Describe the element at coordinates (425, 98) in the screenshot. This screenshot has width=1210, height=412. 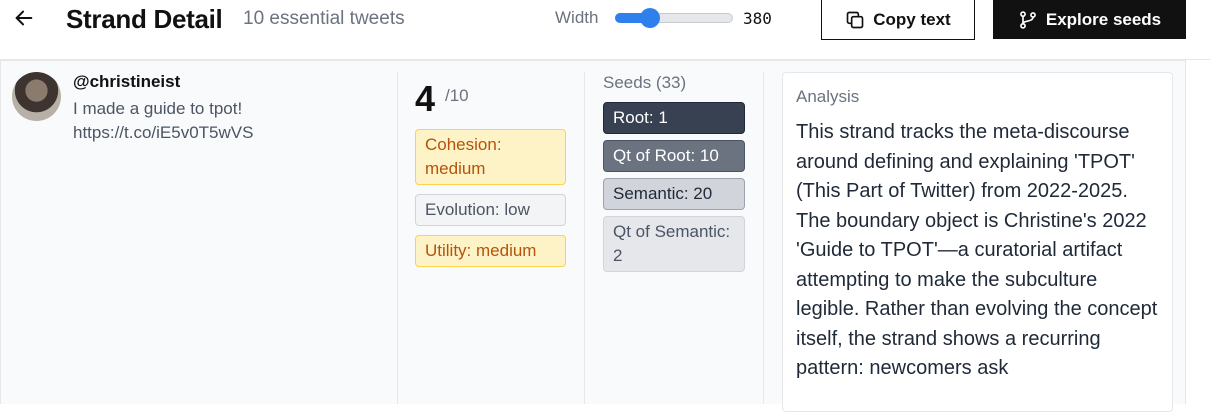
I see `score-value: 4` at that location.